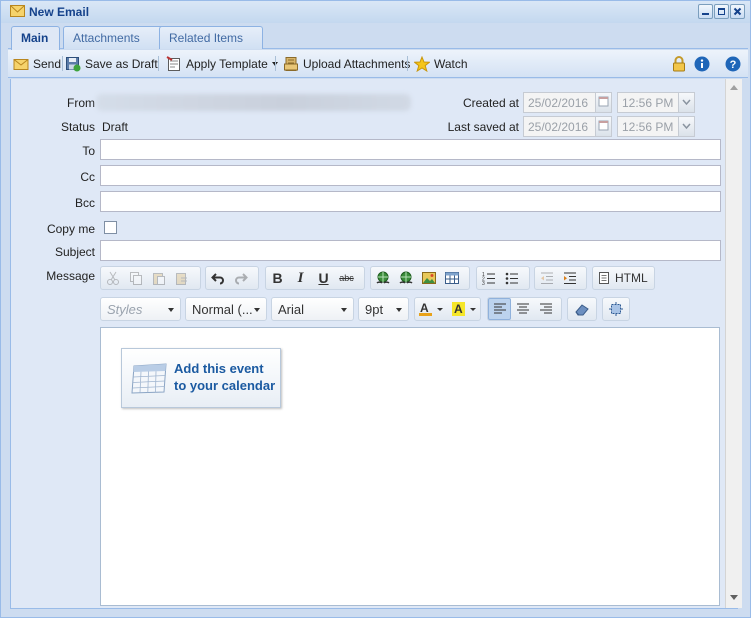 This screenshot has width=751, height=618. Describe the element at coordinates (582, 309) in the screenshot. I see `remove-format-button` at that location.